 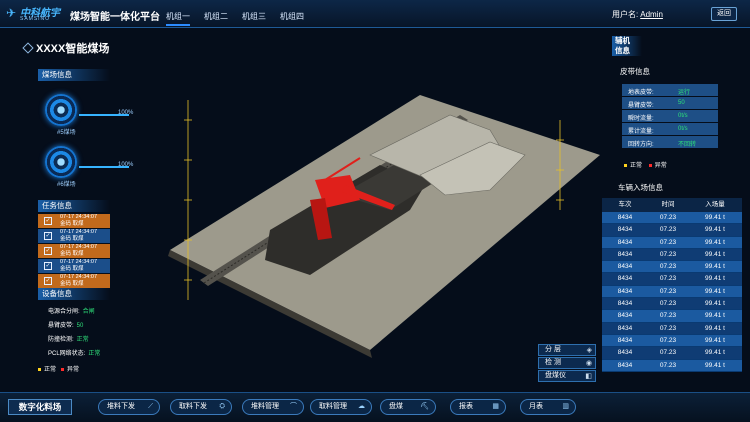 What do you see at coordinates (588, 363) in the screenshot?
I see `detect-icon: ◉` at bounding box center [588, 363].